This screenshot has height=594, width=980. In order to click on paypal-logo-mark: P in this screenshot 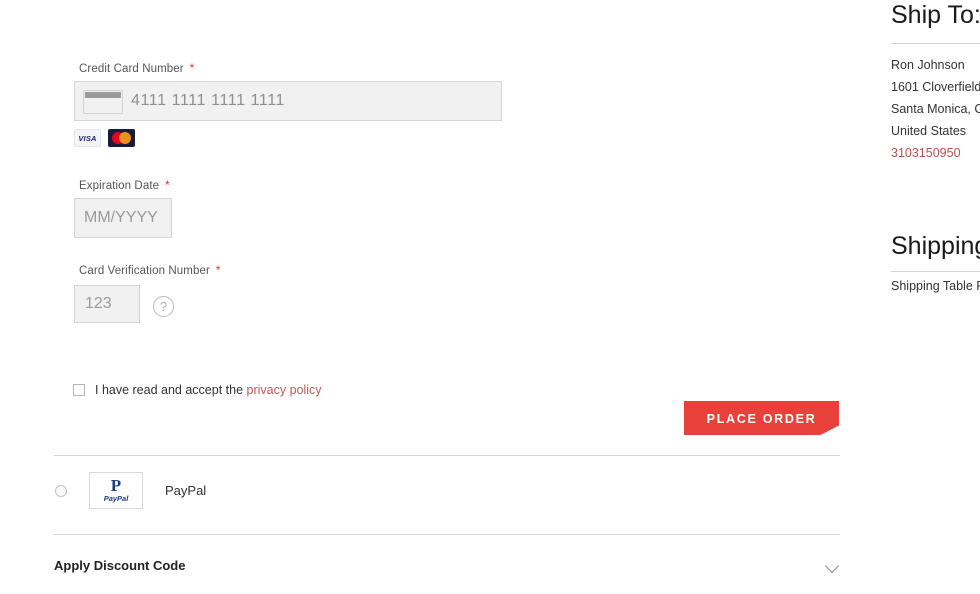, I will do `click(116, 485)`.